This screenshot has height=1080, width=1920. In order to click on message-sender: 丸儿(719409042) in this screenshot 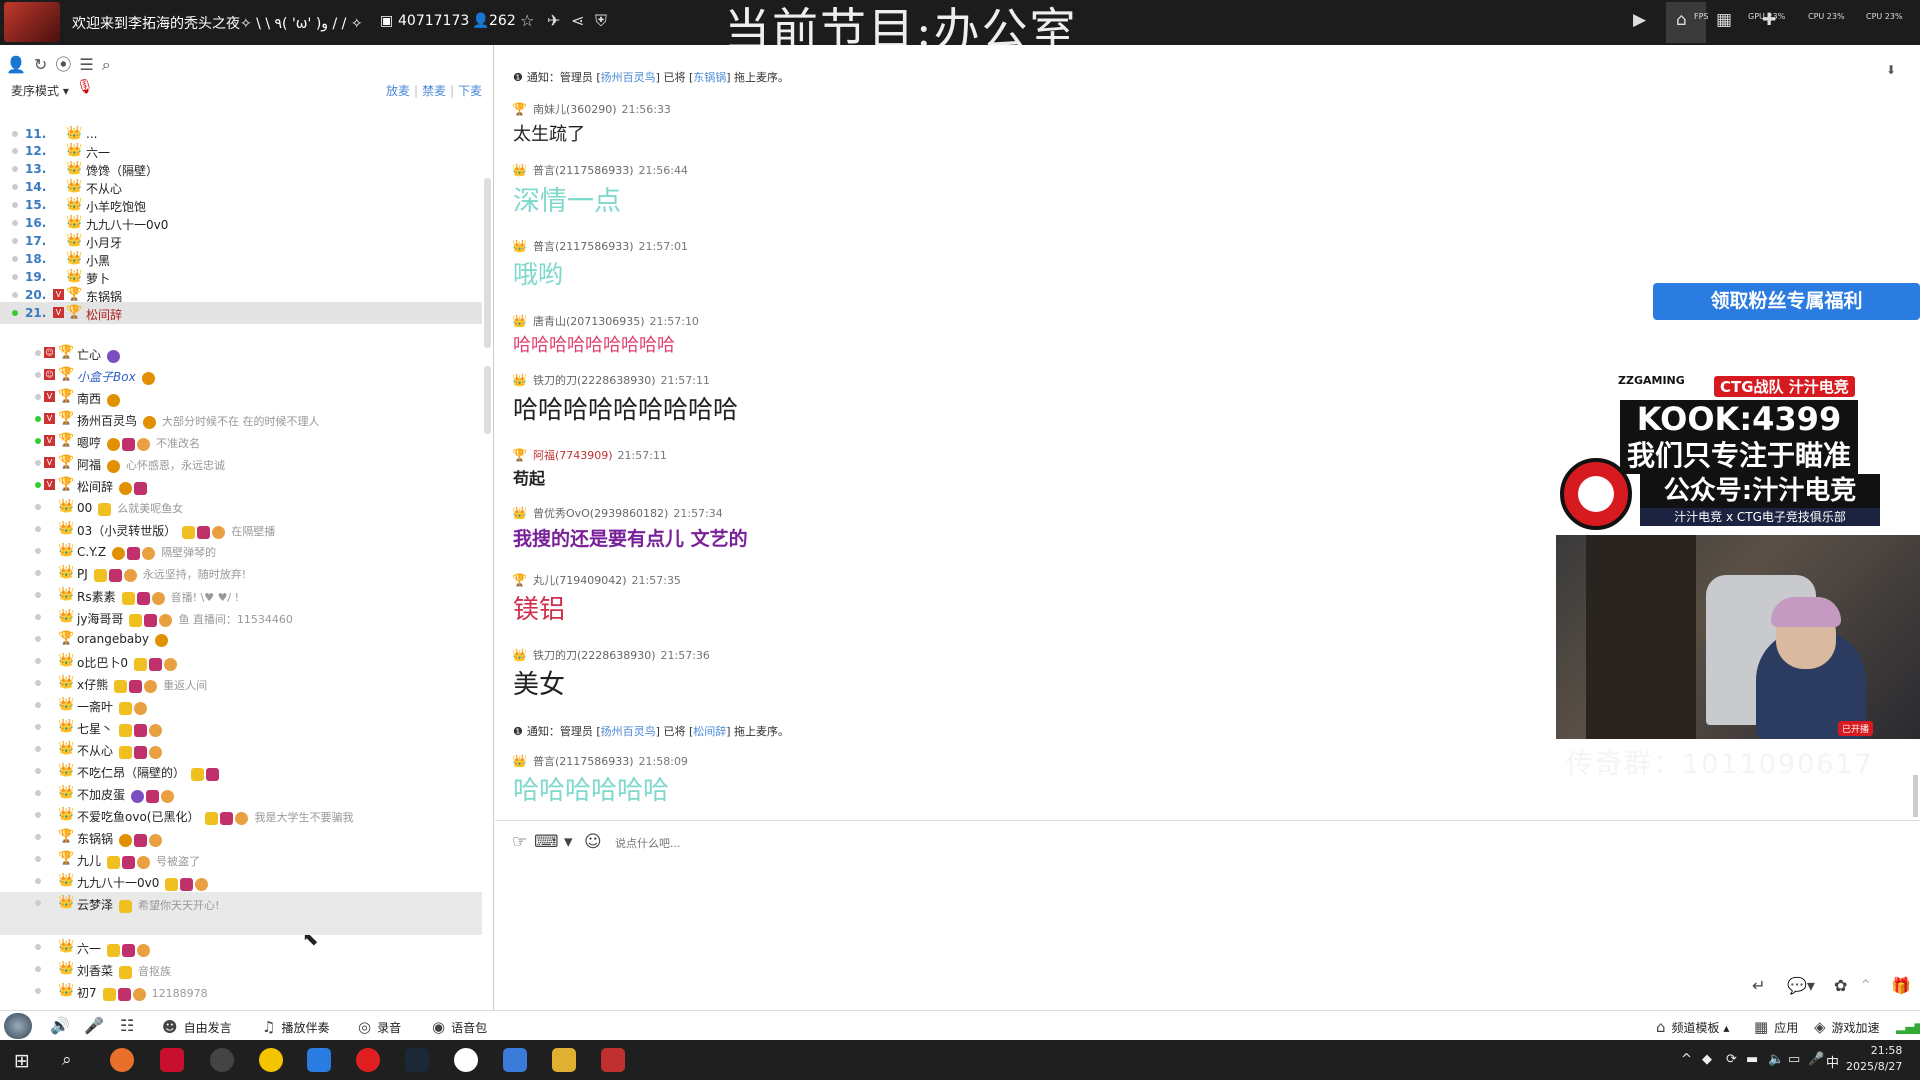, I will do `click(580, 580)`.